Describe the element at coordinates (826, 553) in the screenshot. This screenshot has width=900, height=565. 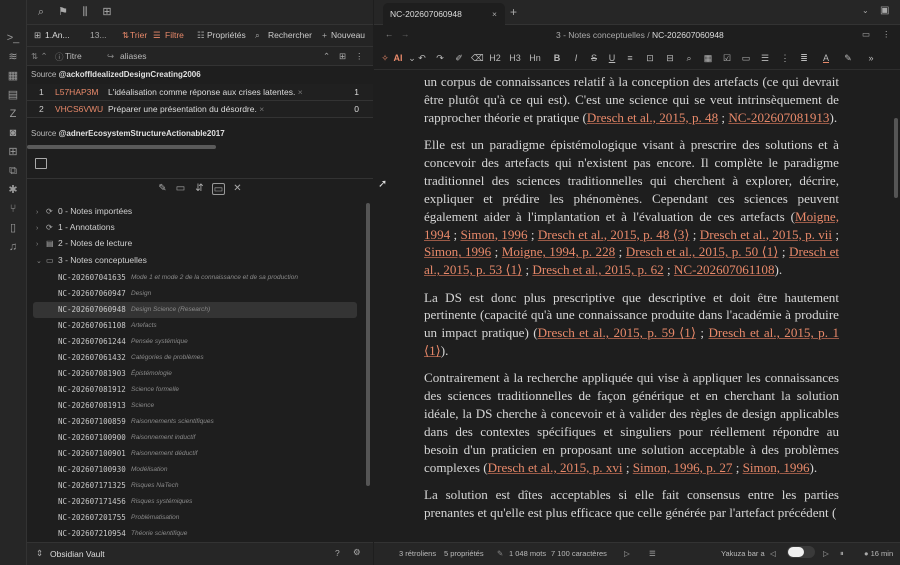
I see `forward-icon: ▷` at that location.